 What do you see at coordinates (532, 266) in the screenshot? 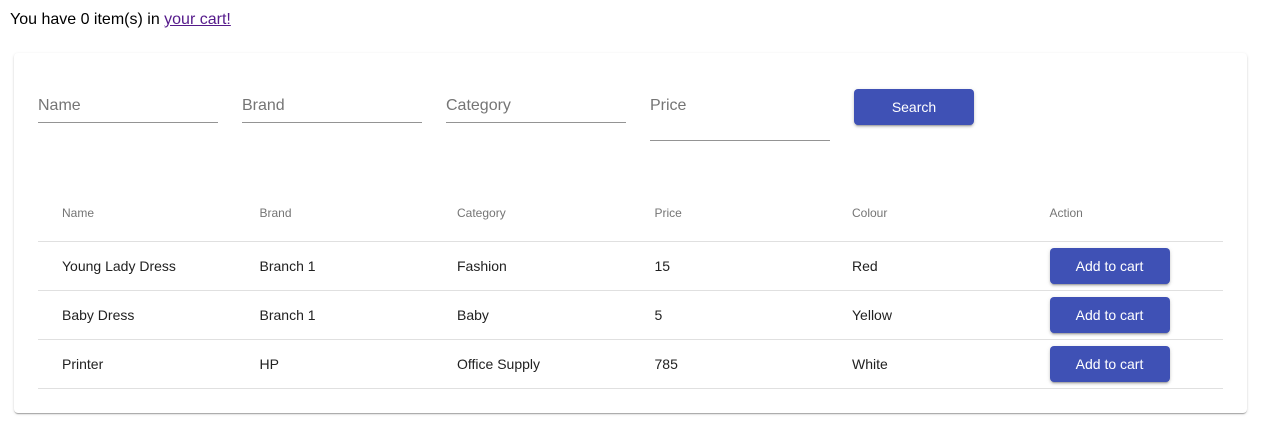
I see `cell-category: Fashion` at bounding box center [532, 266].